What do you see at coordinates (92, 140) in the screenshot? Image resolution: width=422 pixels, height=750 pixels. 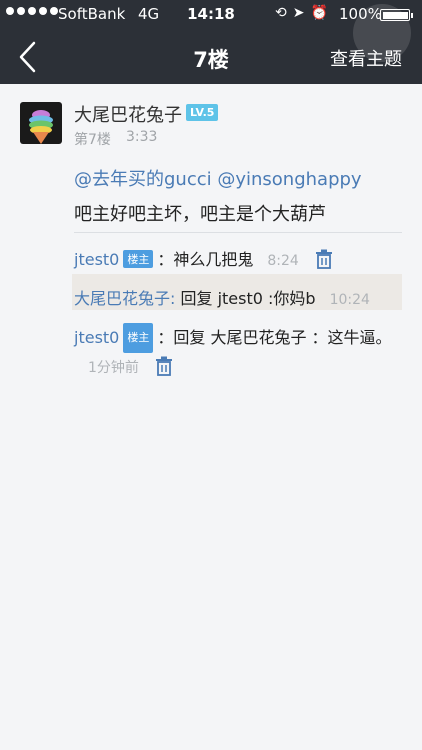 I see `floor-number: 第7楼` at bounding box center [92, 140].